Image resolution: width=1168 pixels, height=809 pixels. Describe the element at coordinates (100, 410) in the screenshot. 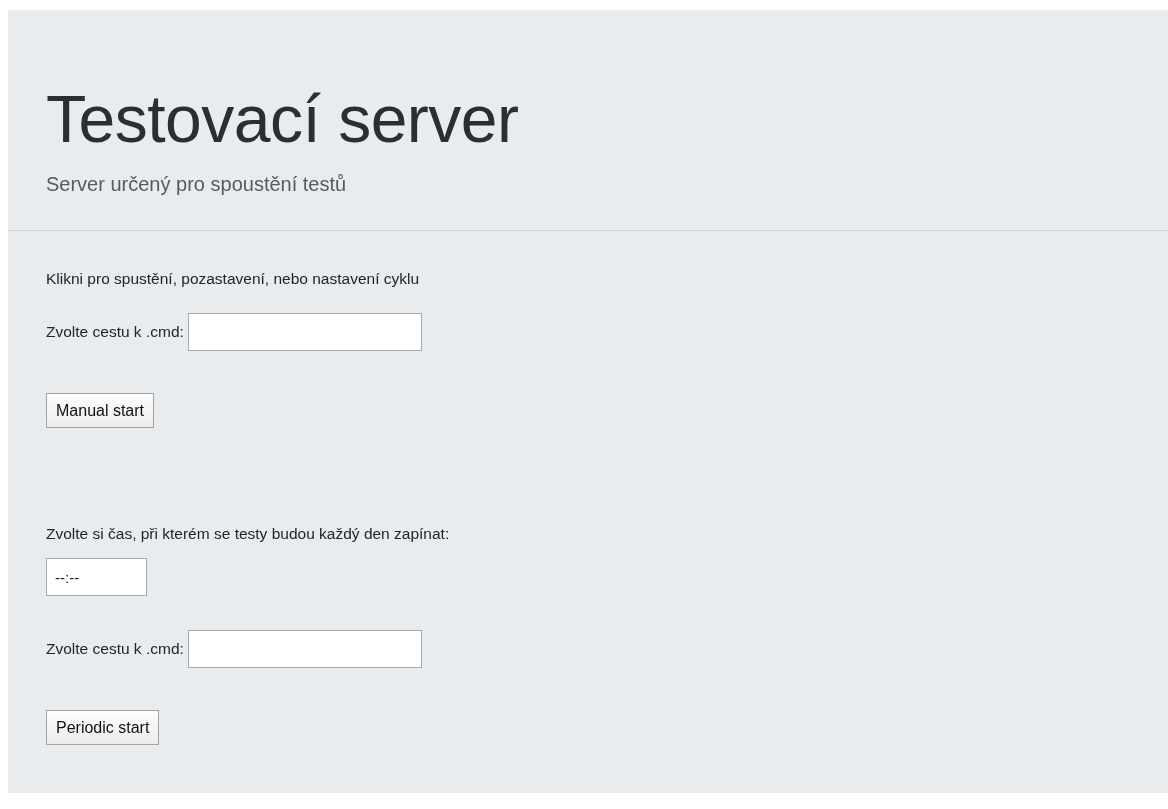

I see `start-button: Manual start` at that location.